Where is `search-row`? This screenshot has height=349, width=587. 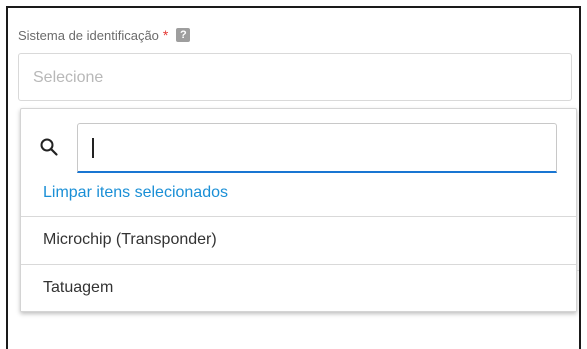
search-row is located at coordinates (298, 149).